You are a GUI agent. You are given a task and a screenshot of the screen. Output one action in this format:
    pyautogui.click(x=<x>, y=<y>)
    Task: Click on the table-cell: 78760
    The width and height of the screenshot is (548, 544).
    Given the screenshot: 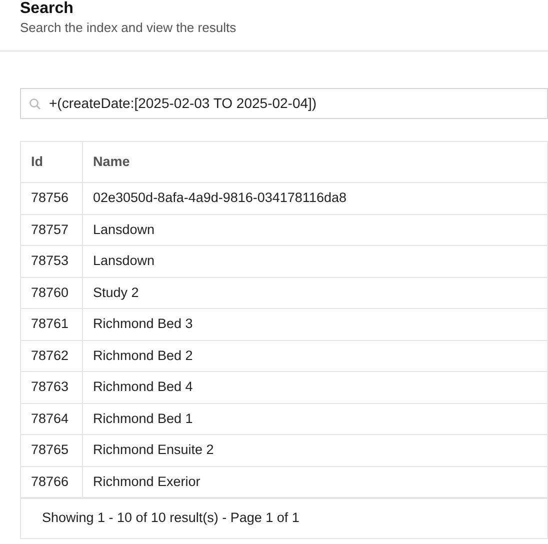 What is the action you would take?
    pyautogui.click(x=52, y=293)
    